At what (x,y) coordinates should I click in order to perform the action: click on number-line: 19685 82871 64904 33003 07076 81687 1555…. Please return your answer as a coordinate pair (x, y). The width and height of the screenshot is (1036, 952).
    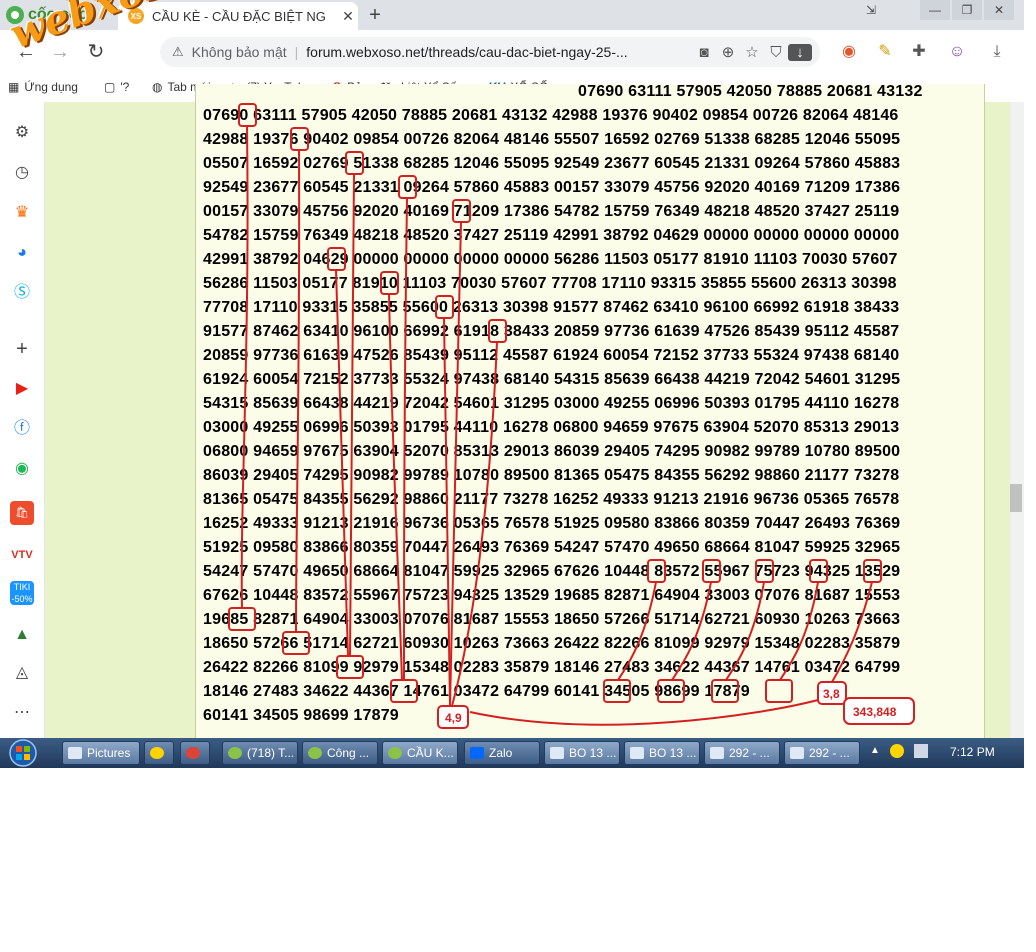
    Looking at the image, I should click on (552, 619).